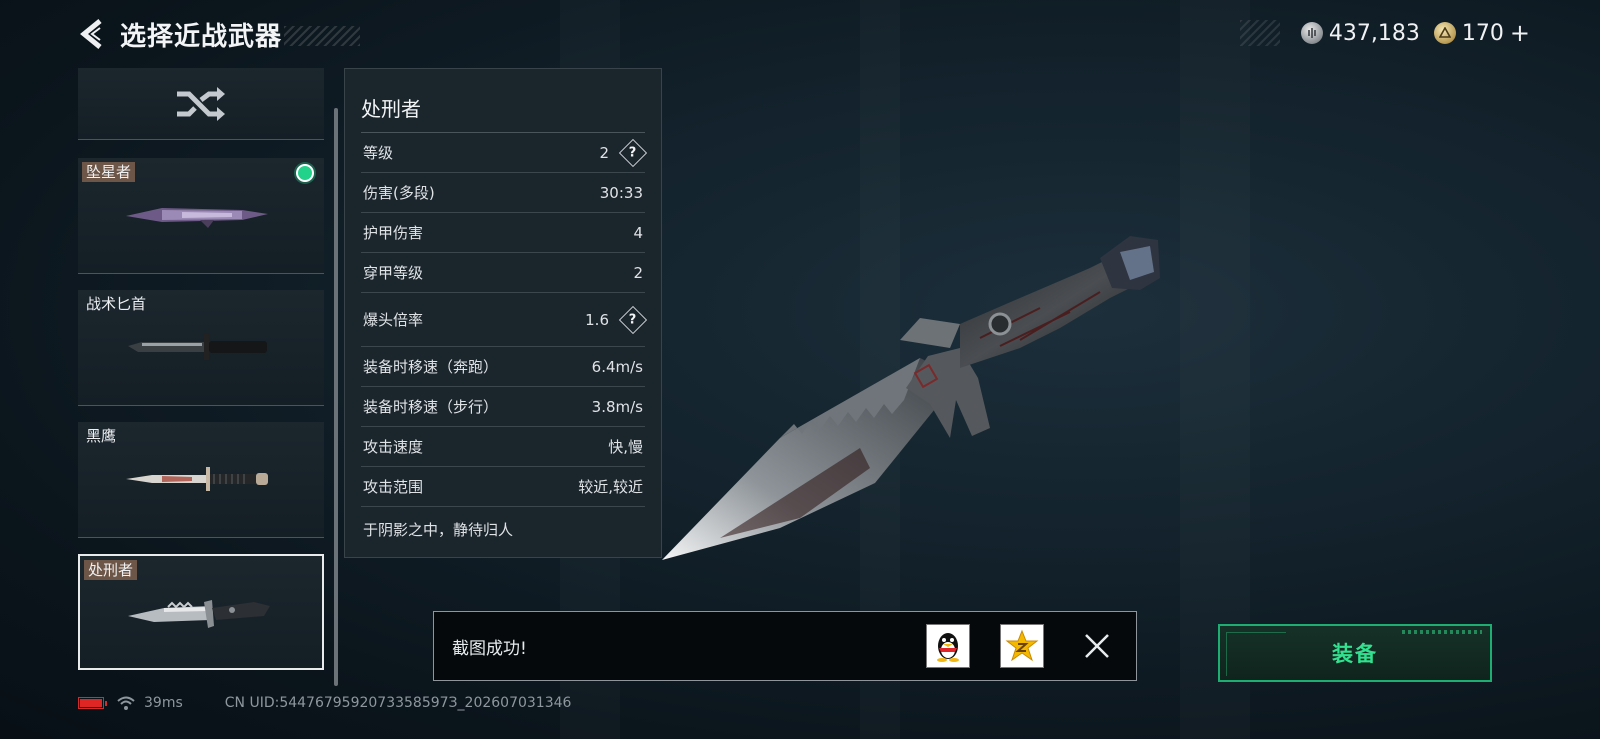  I want to click on stat-value: 快,慢, so click(625, 447).